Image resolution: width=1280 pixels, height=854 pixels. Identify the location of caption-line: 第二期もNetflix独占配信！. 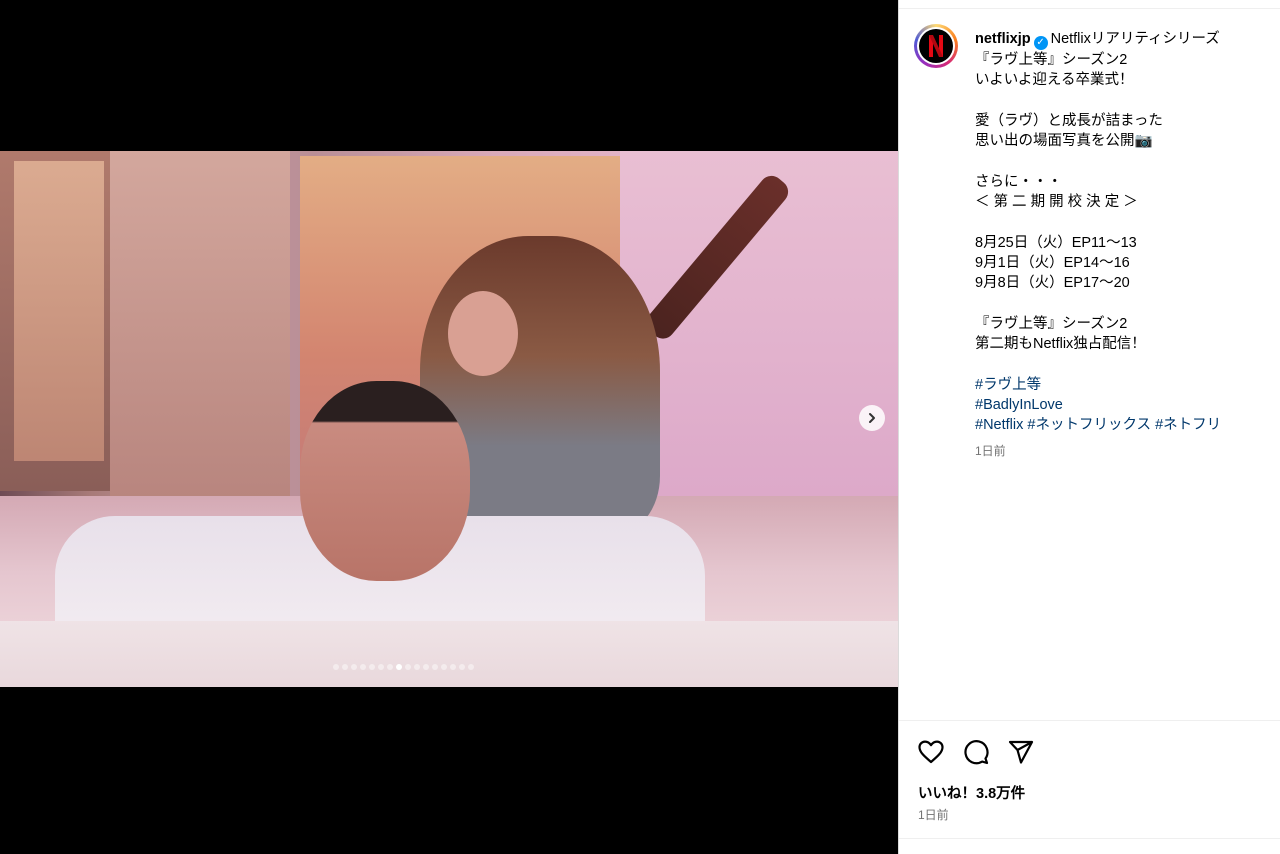
(1060, 344).